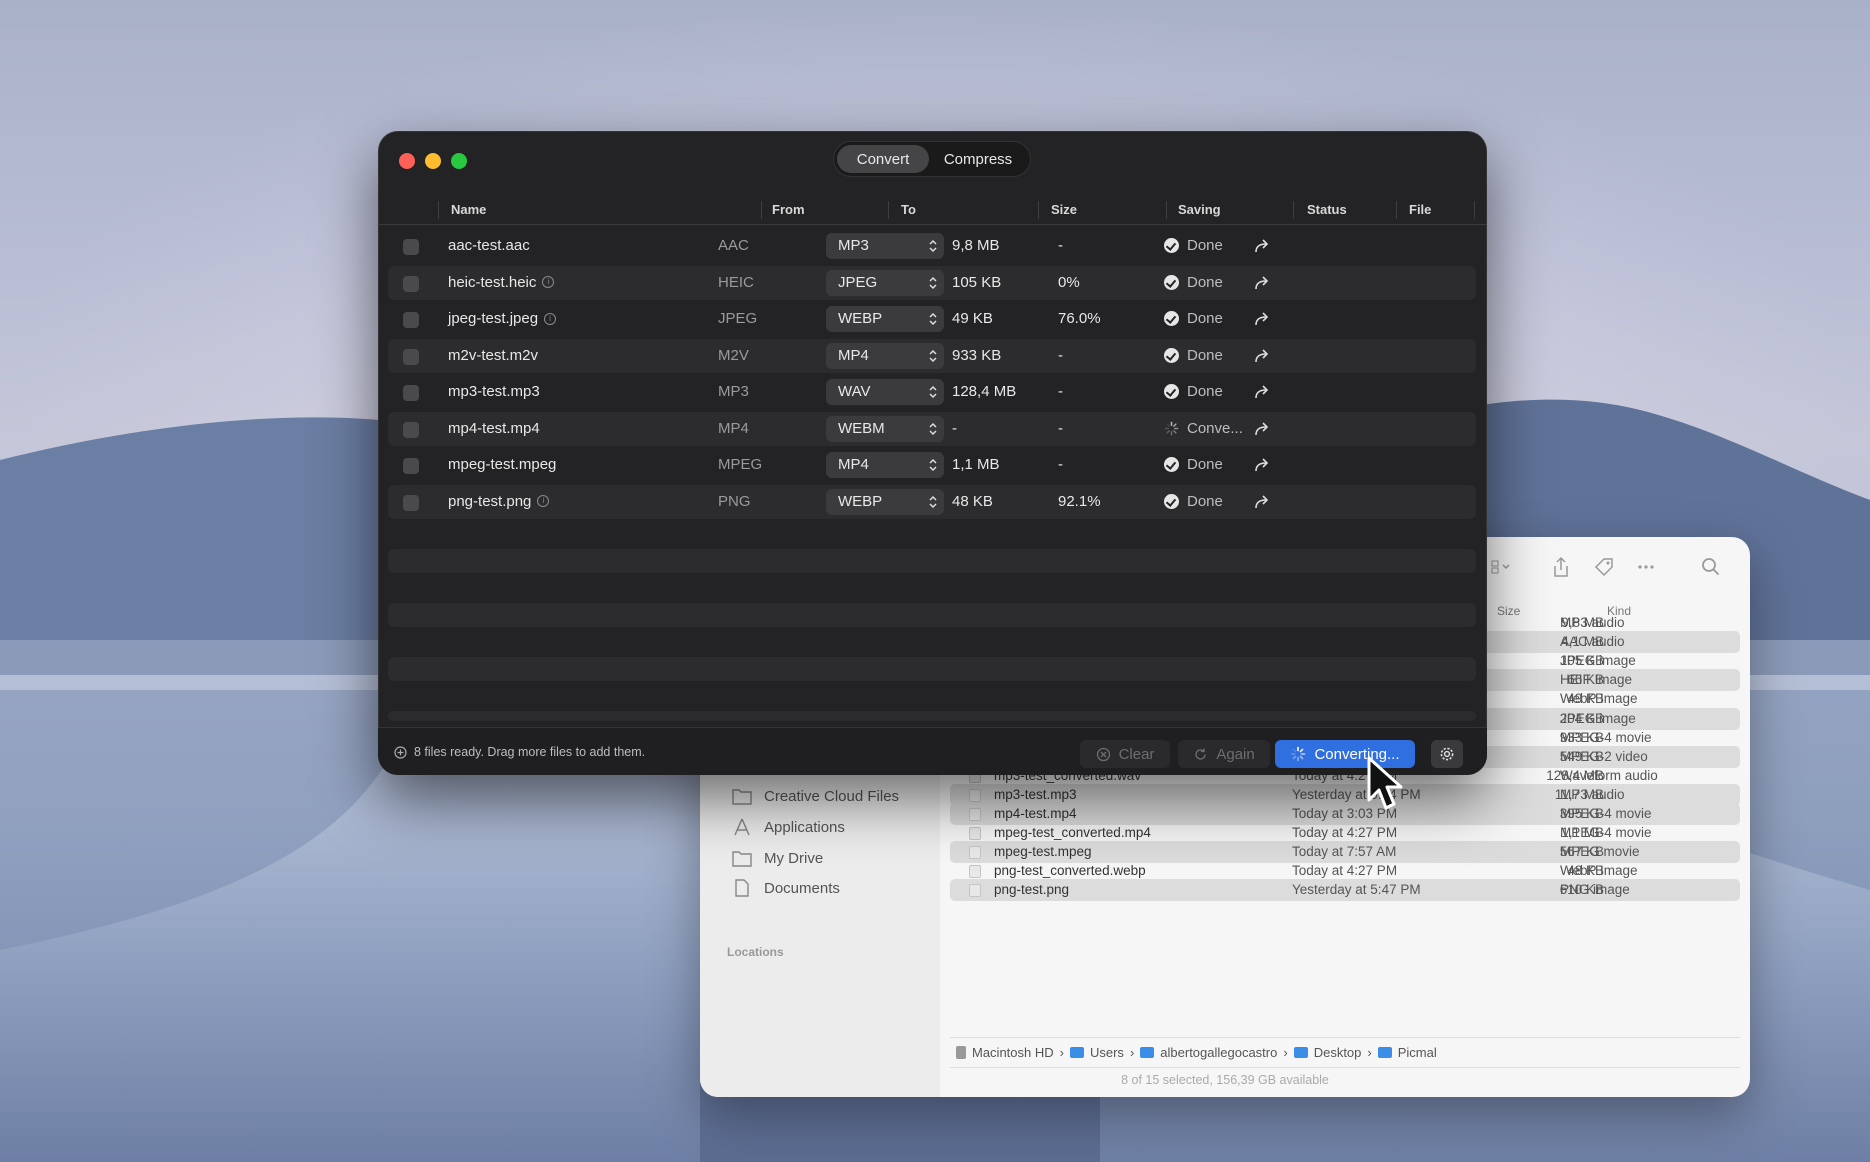 The width and height of the screenshot is (1870, 1162). I want to click on source-format: MP4, so click(733, 428).